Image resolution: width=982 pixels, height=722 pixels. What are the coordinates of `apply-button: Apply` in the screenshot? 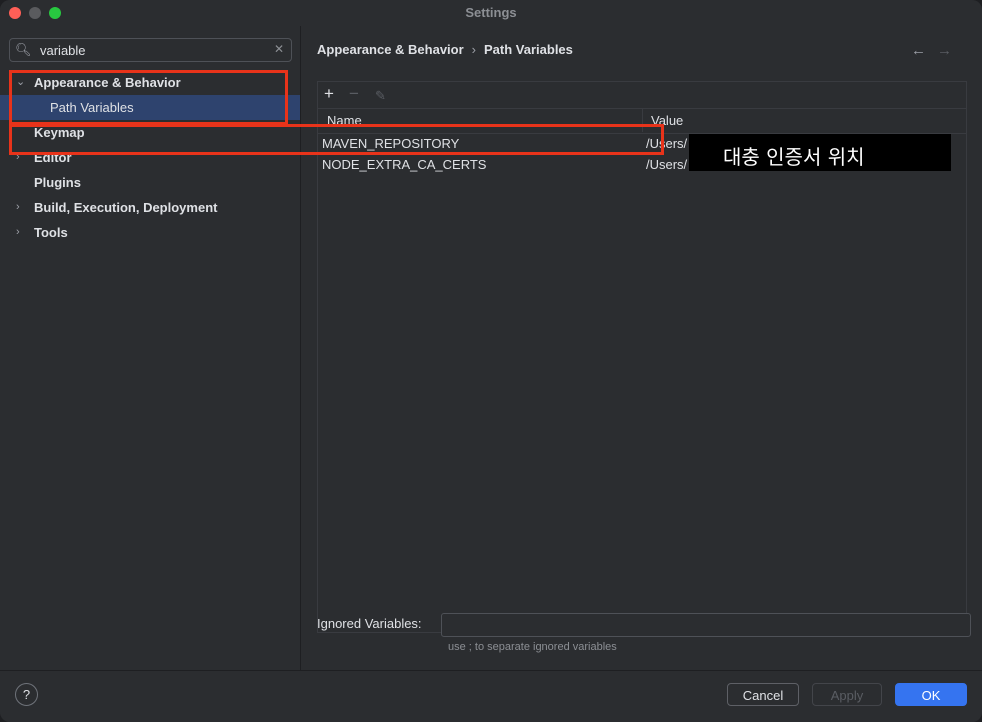 It's located at (847, 694).